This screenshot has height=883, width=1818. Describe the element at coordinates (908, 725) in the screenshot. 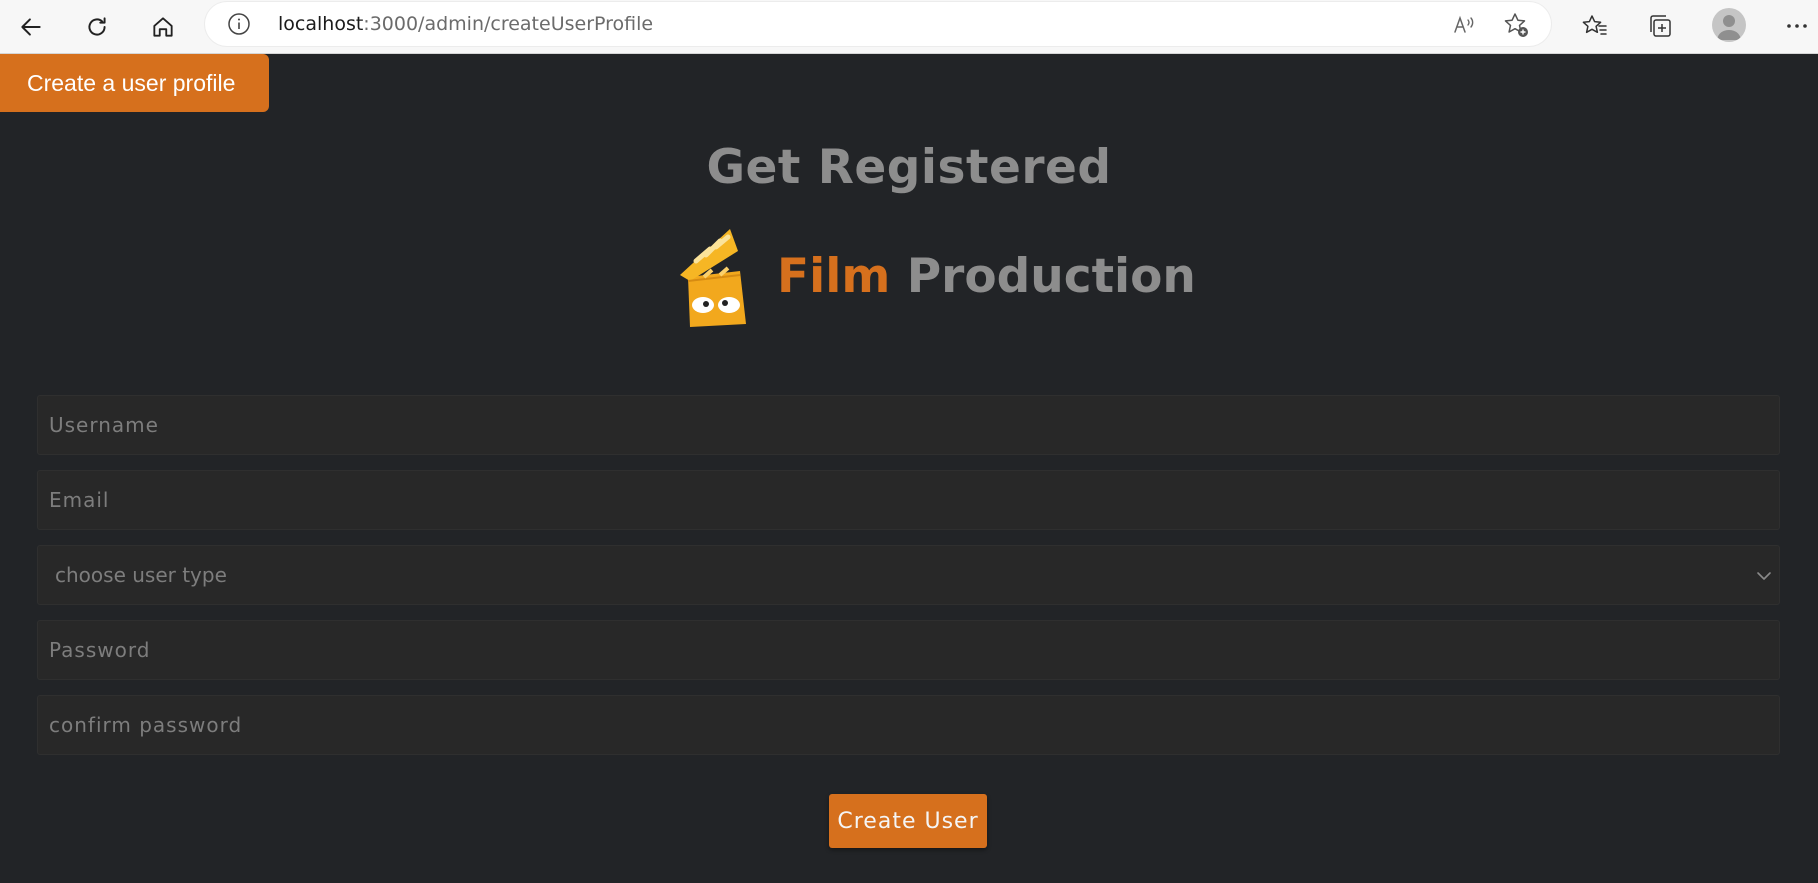

I see `confirm-password-input` at that location.